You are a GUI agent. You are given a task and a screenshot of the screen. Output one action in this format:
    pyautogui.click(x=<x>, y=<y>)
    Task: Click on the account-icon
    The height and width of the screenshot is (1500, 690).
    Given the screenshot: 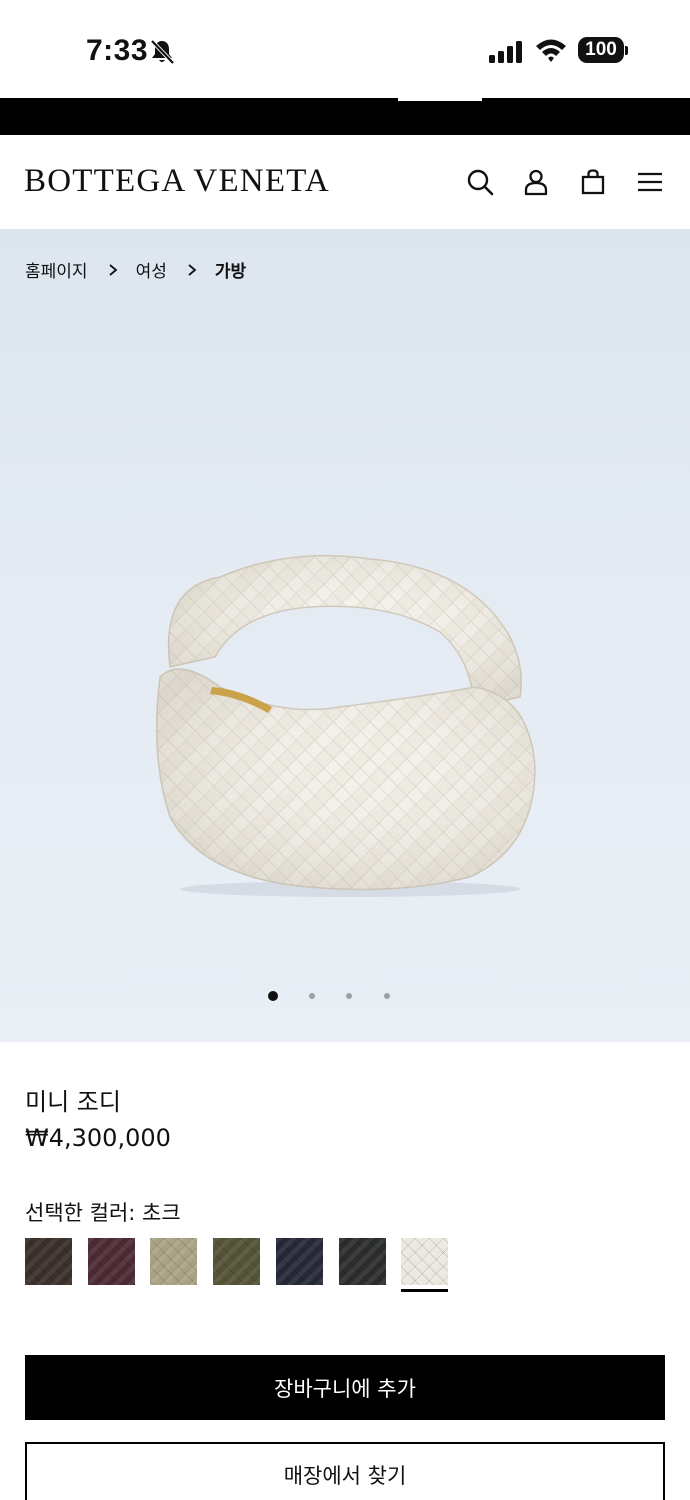 What is the action you would take?
    pyautogui.click(x=536, y=182)
    